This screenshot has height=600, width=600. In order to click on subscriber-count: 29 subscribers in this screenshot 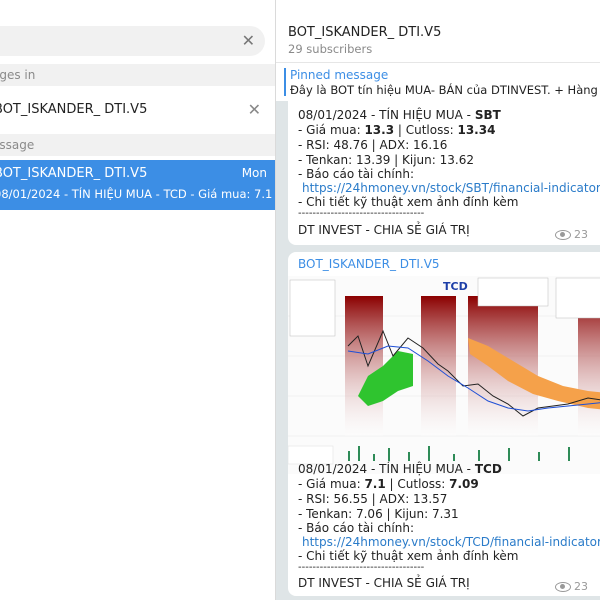, I will do `click(330, 49)`.